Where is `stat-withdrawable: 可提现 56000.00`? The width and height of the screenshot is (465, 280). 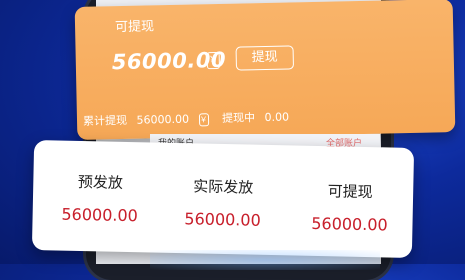 stat-withdrawable: 可提现 56000.00 is located at coordinates (349, 207).